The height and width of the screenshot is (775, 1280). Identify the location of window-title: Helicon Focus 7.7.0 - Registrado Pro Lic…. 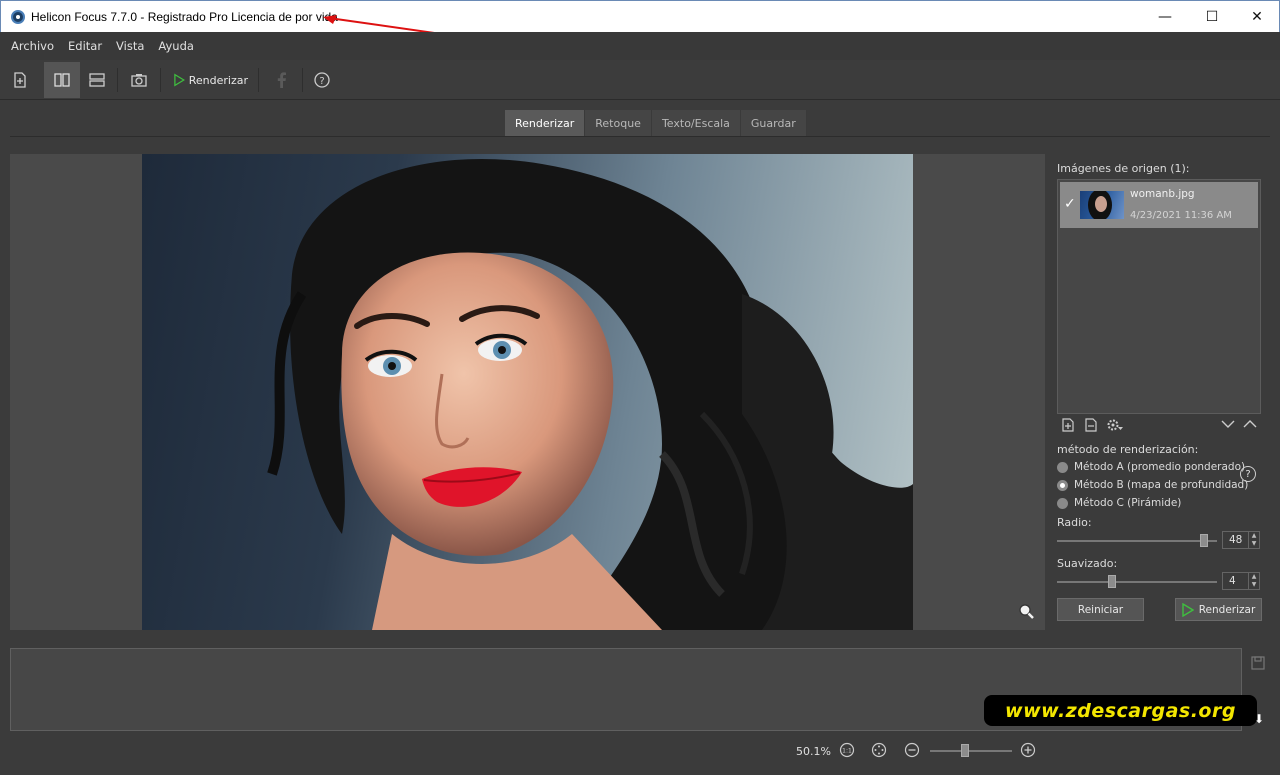
(184, 17).